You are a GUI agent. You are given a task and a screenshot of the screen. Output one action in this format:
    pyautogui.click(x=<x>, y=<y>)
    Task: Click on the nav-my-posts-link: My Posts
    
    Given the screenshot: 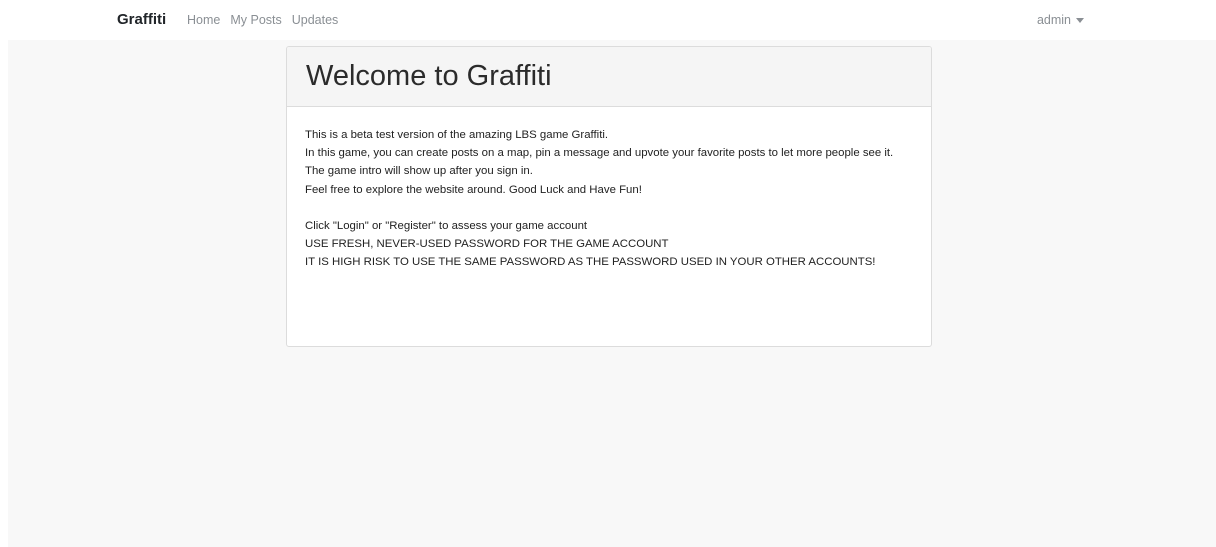 What is the action you would take?
    pyautogui.click(x=255, y=20)
    